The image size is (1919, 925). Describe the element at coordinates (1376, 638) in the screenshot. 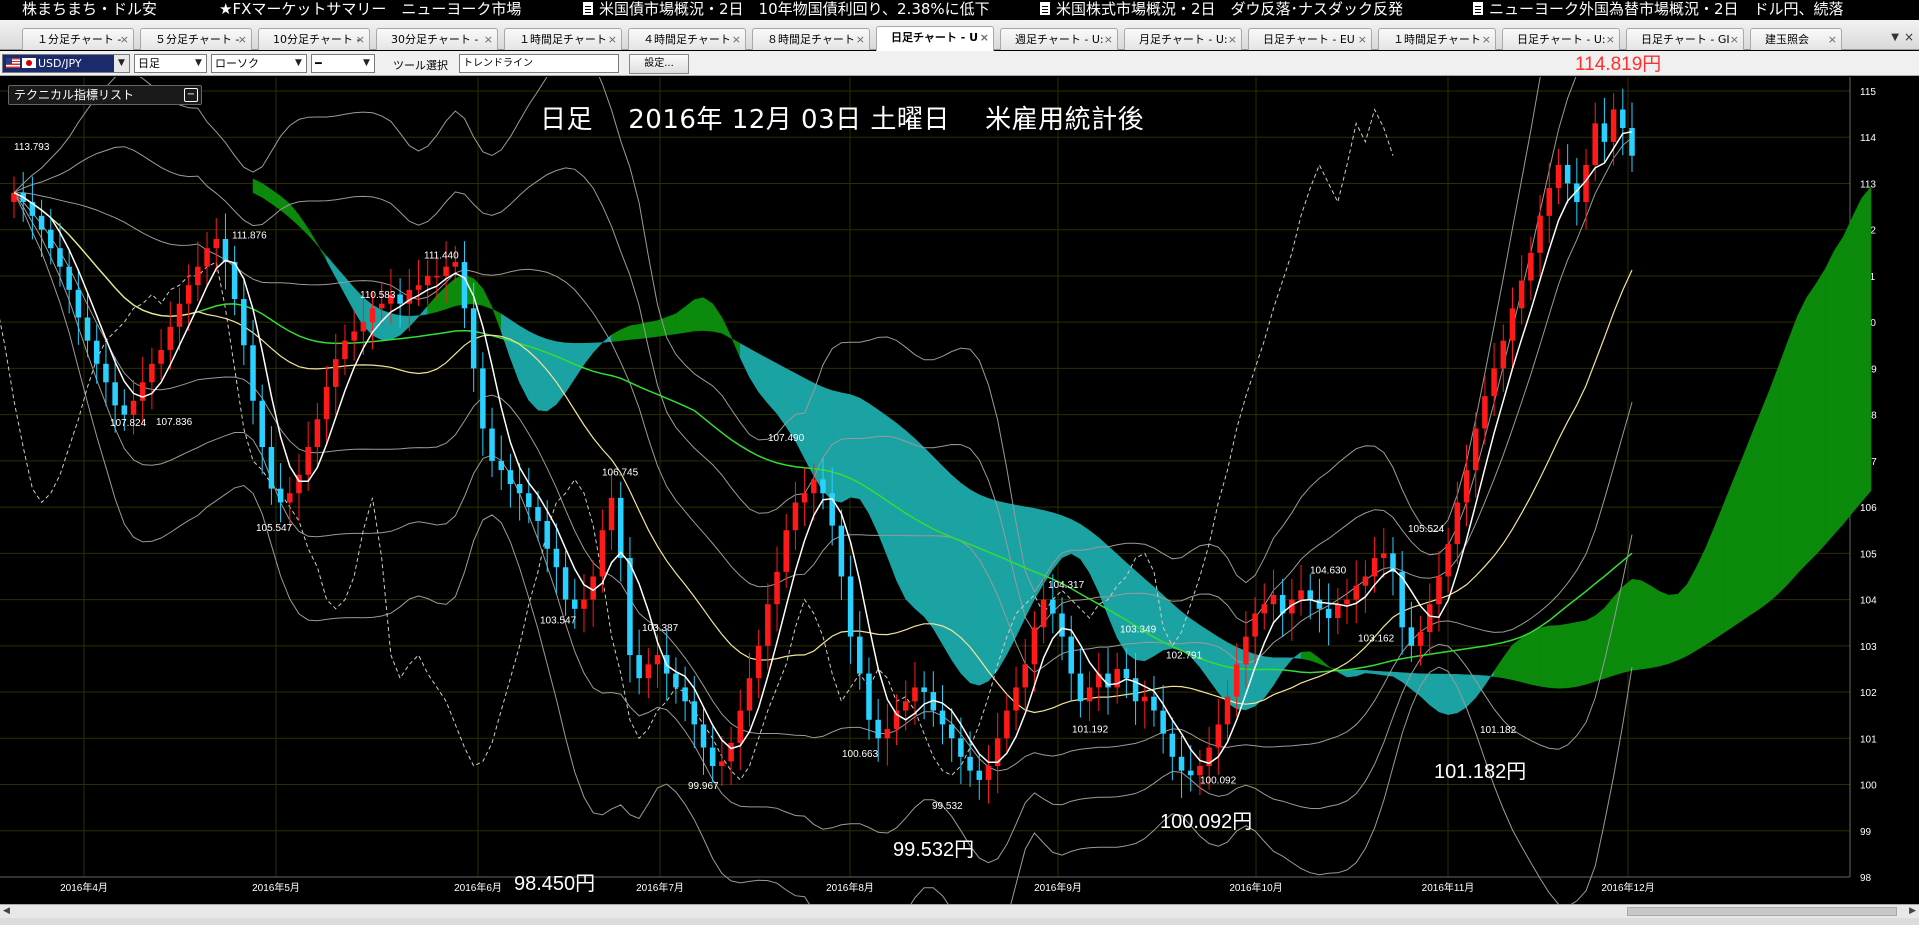

I see `price-annotation: 103.162` at that location.